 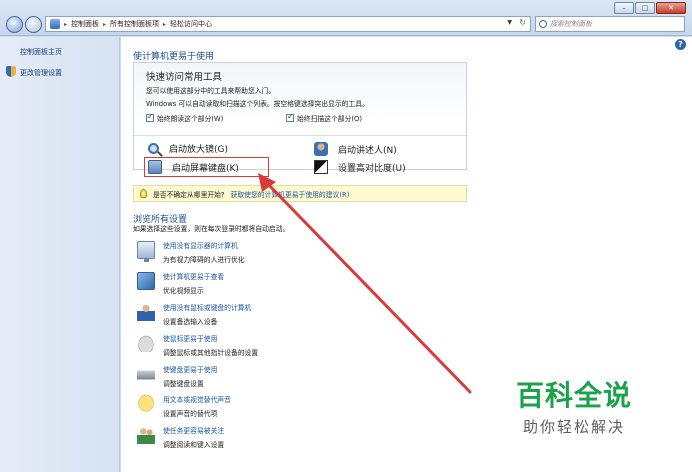 What do you see at coordinates (367, 150) in the screenshot?
I see `start-narrator-label: 启动讲述人(N)` at bounding box center [367, 150].